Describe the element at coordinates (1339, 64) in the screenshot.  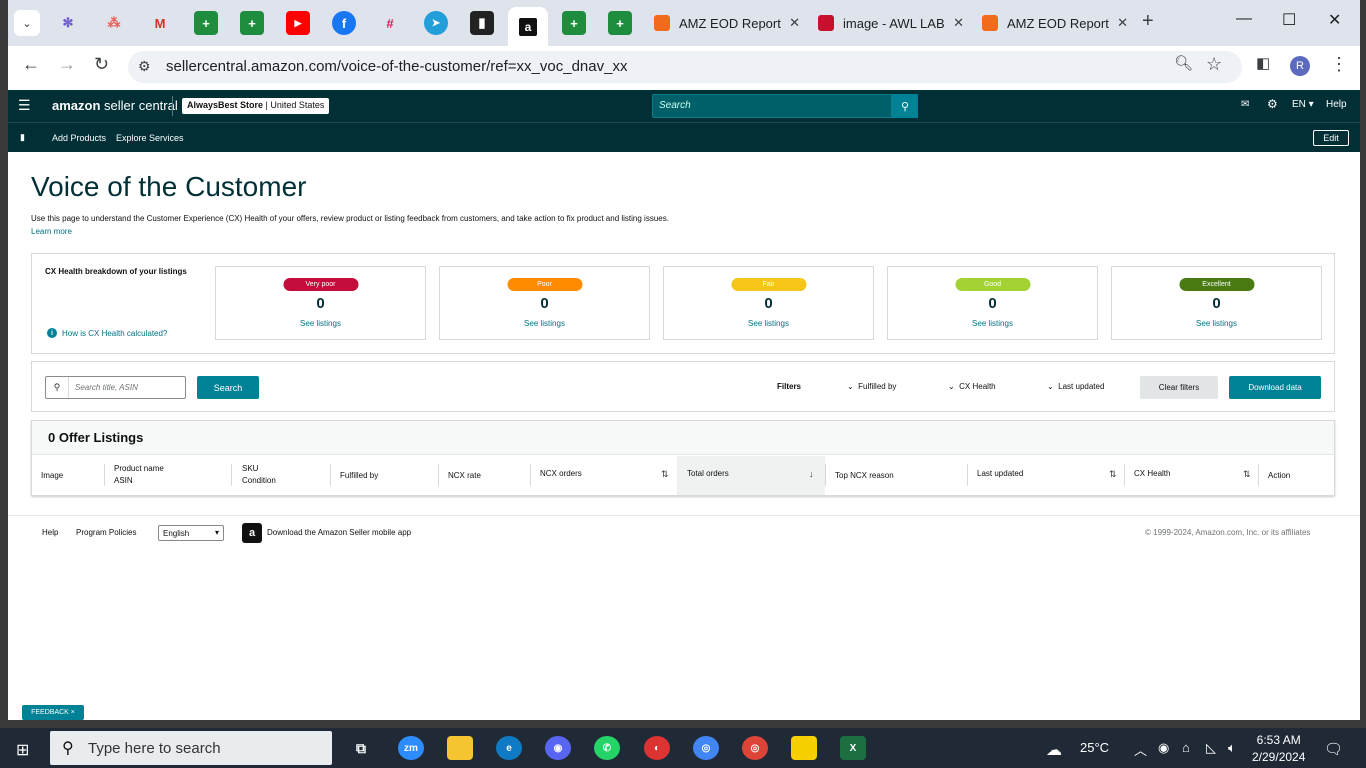
I see `menu-kebab-icon: ⋮` at that location.